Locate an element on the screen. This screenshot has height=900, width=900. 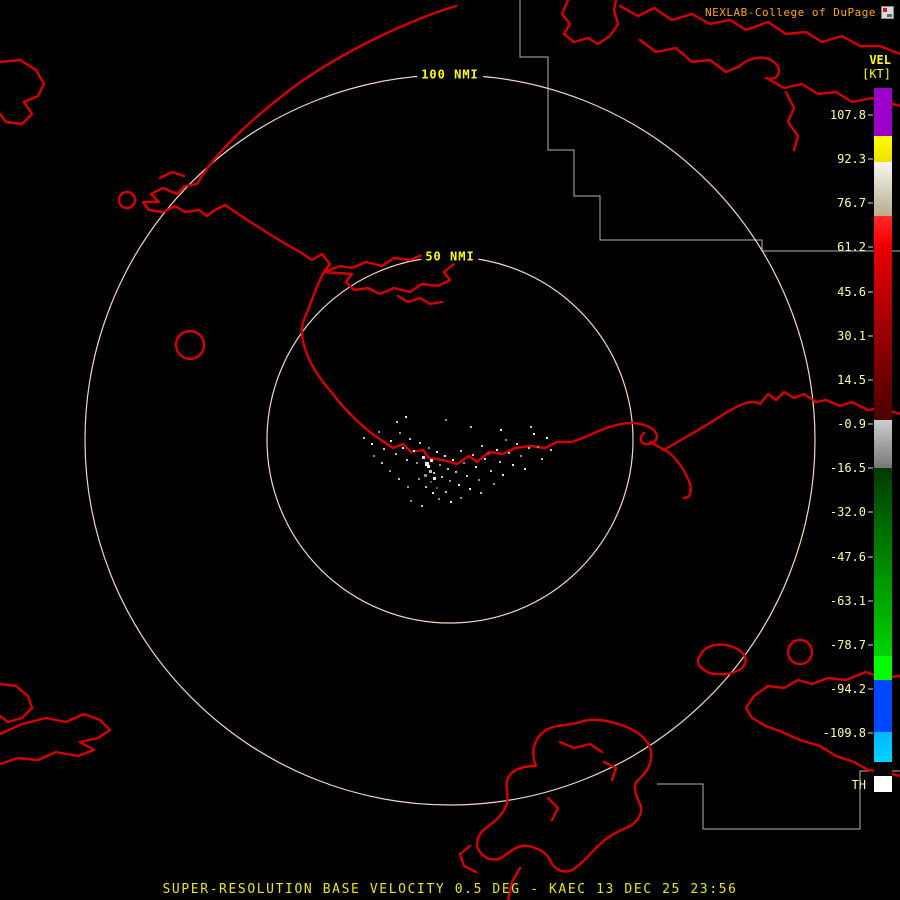
colorbar-tick-label: 45.6 is located at coordinates (851, 291).